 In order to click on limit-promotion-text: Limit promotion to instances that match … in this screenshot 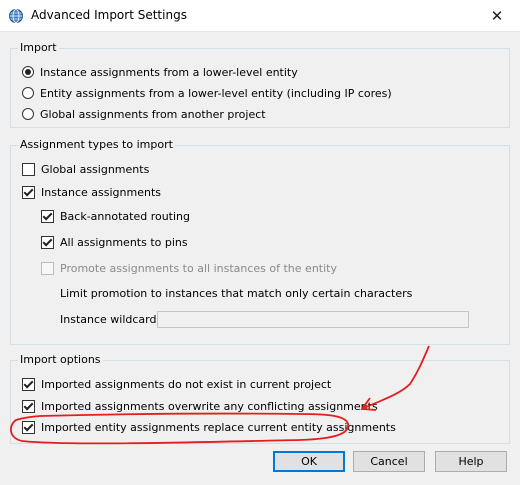, I will do `click(236, 293)`.